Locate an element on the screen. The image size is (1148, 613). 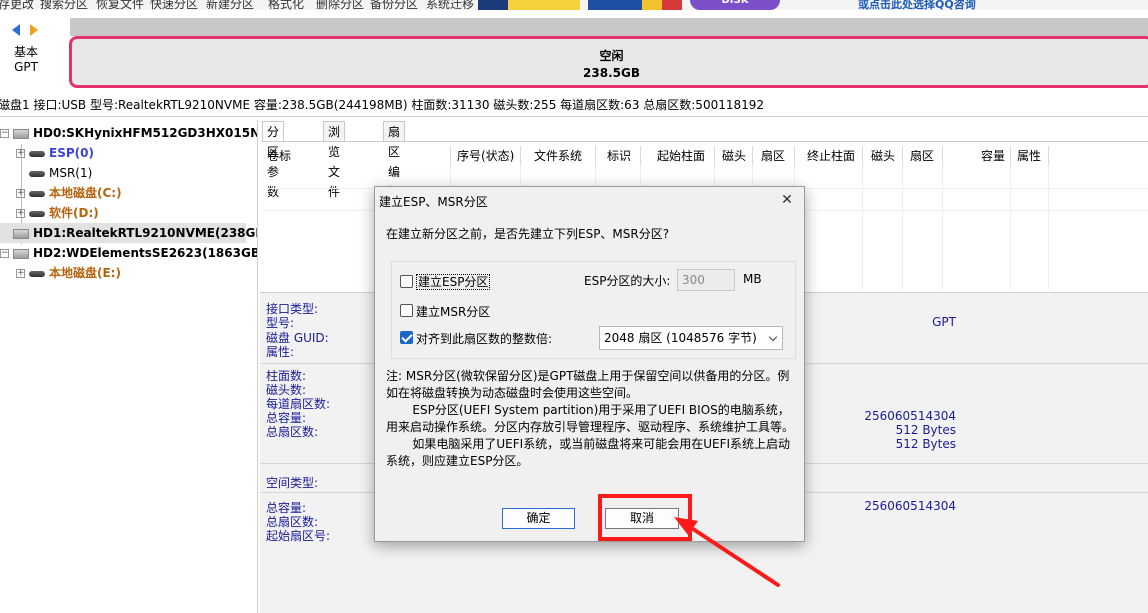
tree-item-esp: + ESP(0) is located at coordinates (55, 153).